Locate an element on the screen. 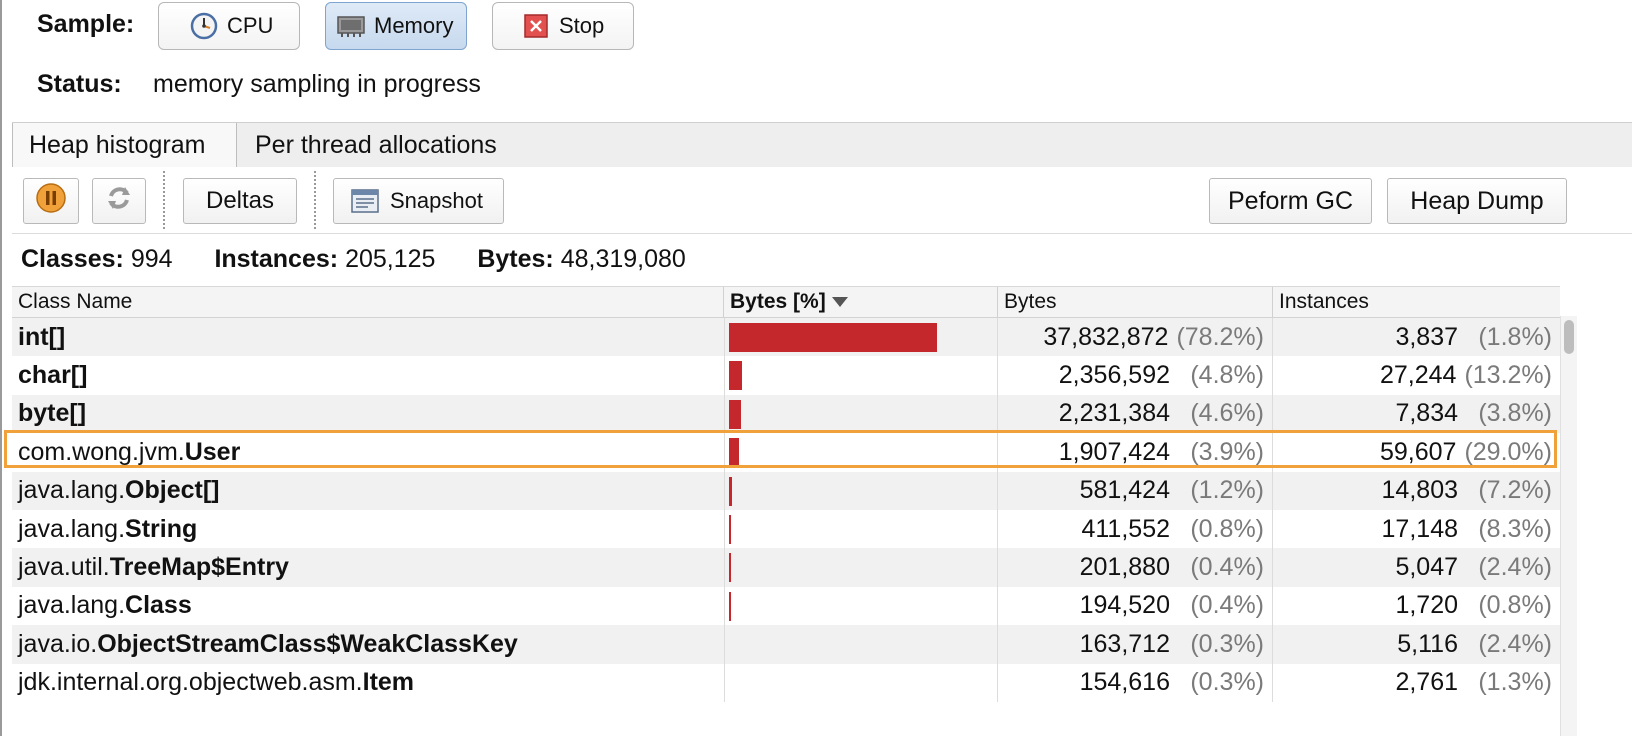 Image resolution: width=1632 pixels, height=736 pixels. clock-icon is located at coordinates (204, 26).